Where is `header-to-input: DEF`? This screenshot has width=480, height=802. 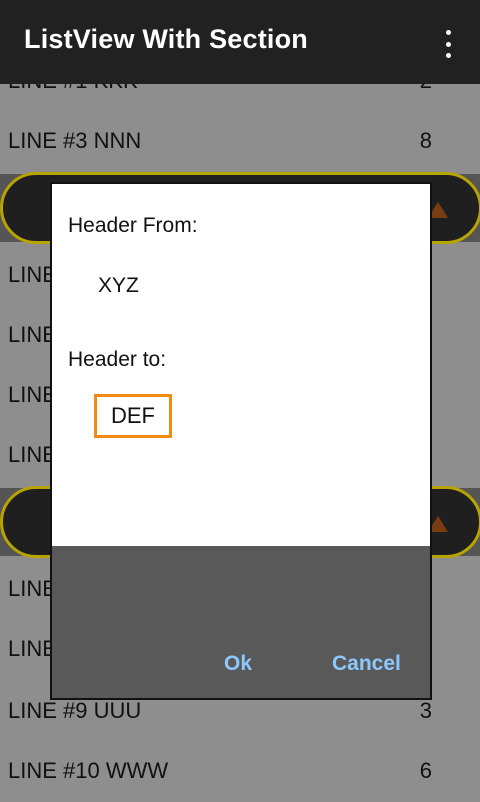
header-to-input: DEF is located at coordinates (133, 416).